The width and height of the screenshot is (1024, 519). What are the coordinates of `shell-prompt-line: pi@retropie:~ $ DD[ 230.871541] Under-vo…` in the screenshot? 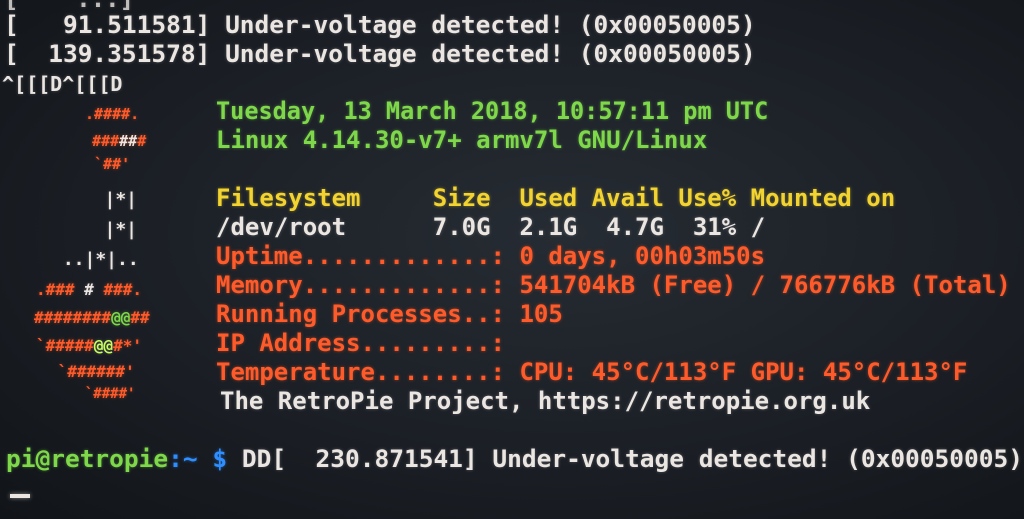 It's located at (514, 459).